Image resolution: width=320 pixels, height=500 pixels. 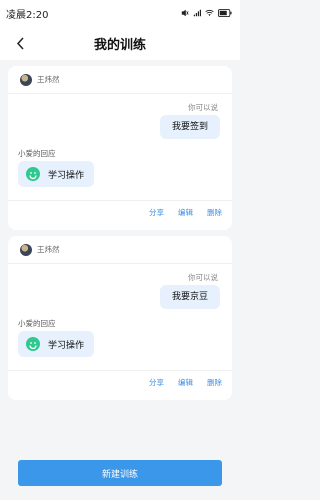 What do you see at coordinates (189, 297) in the screenshot?
I see `command-bubble: 我要京豆` at bounding box center [189, 297].